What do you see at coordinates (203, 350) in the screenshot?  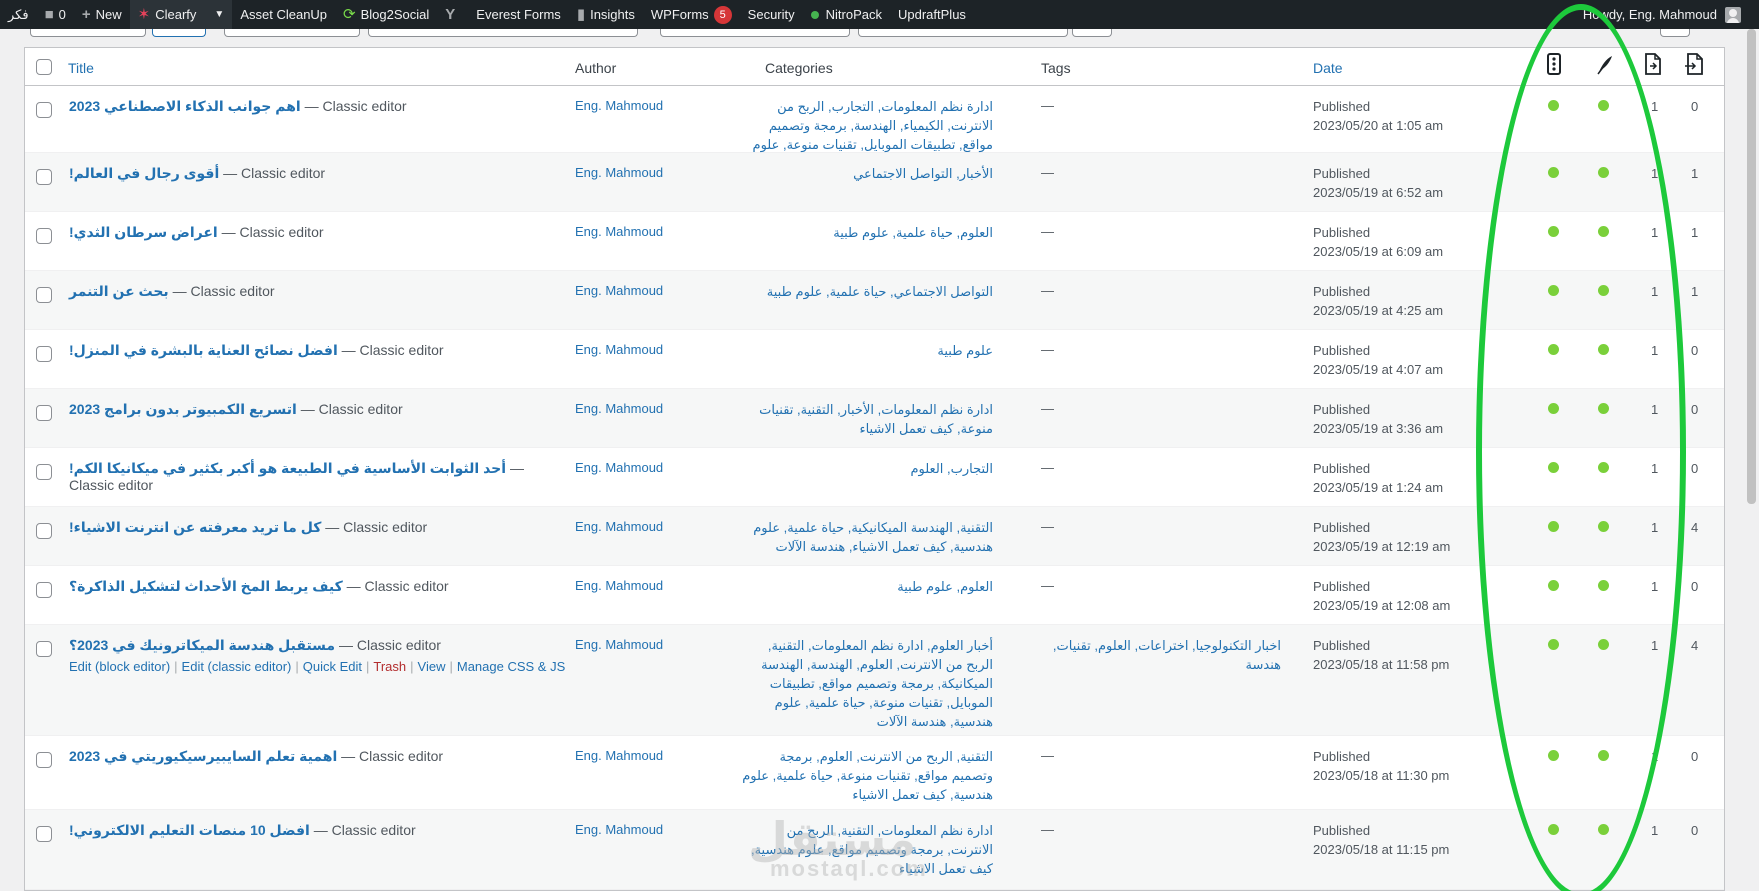 I see `post-title-link: افضل نصائح العناية بالبشرة في المنزل!` at bounding box center [203, 350].